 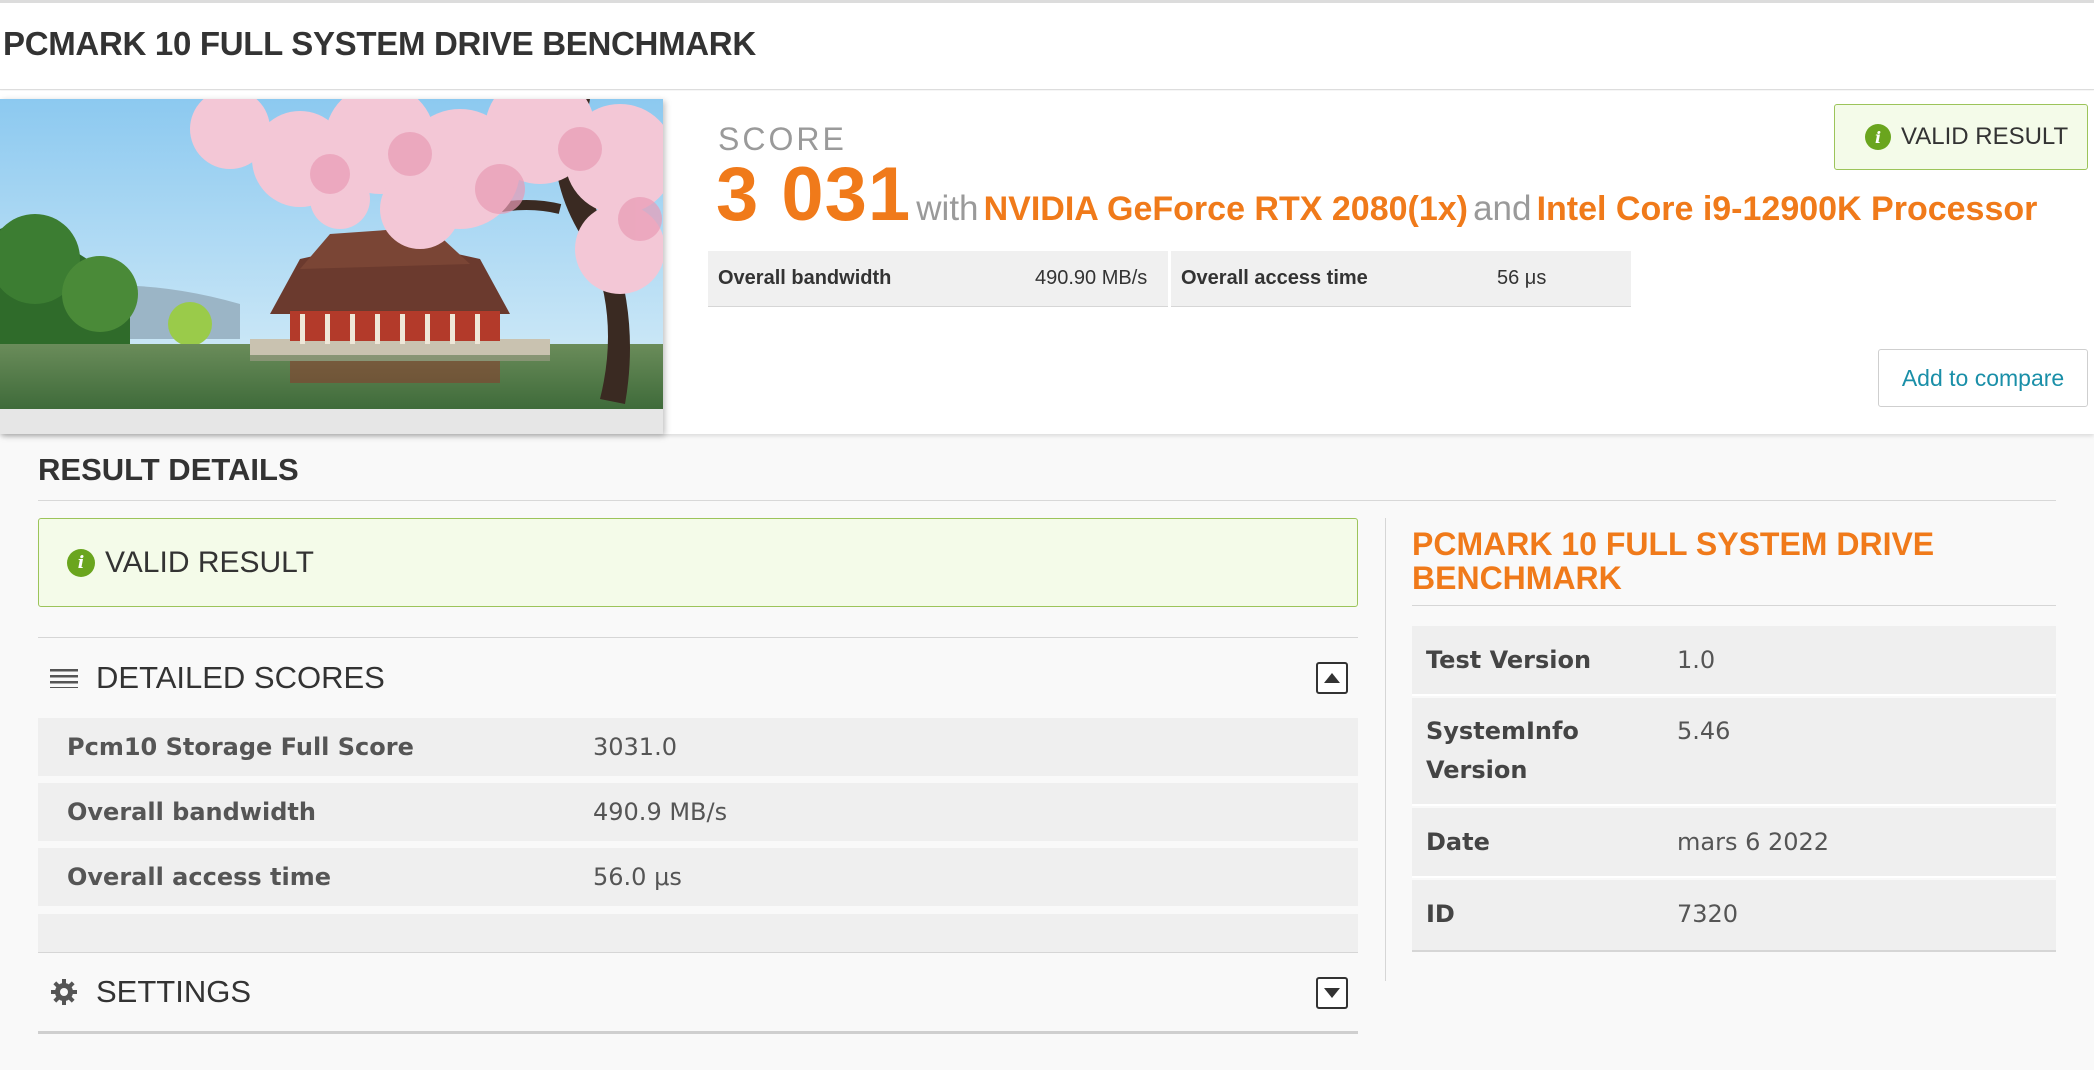 I want to click on stat-overall-bandwidth: Overall bandwidth 490.90 MB/s, so click(x=938, y=279).